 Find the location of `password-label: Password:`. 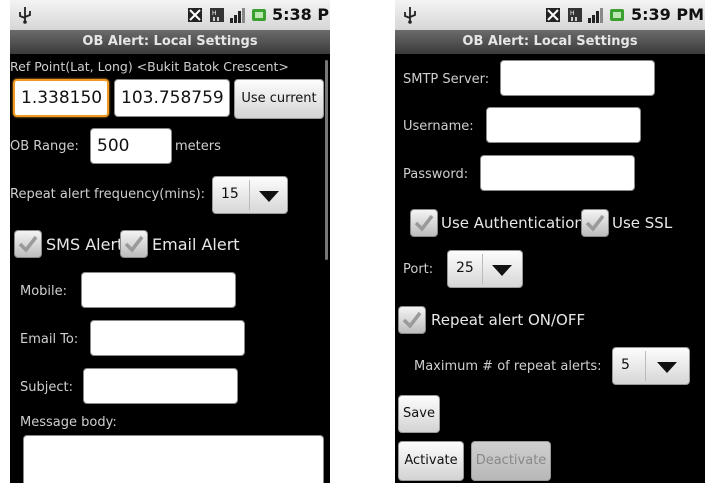

password-label: Password: is located at coordinates (436, 174).